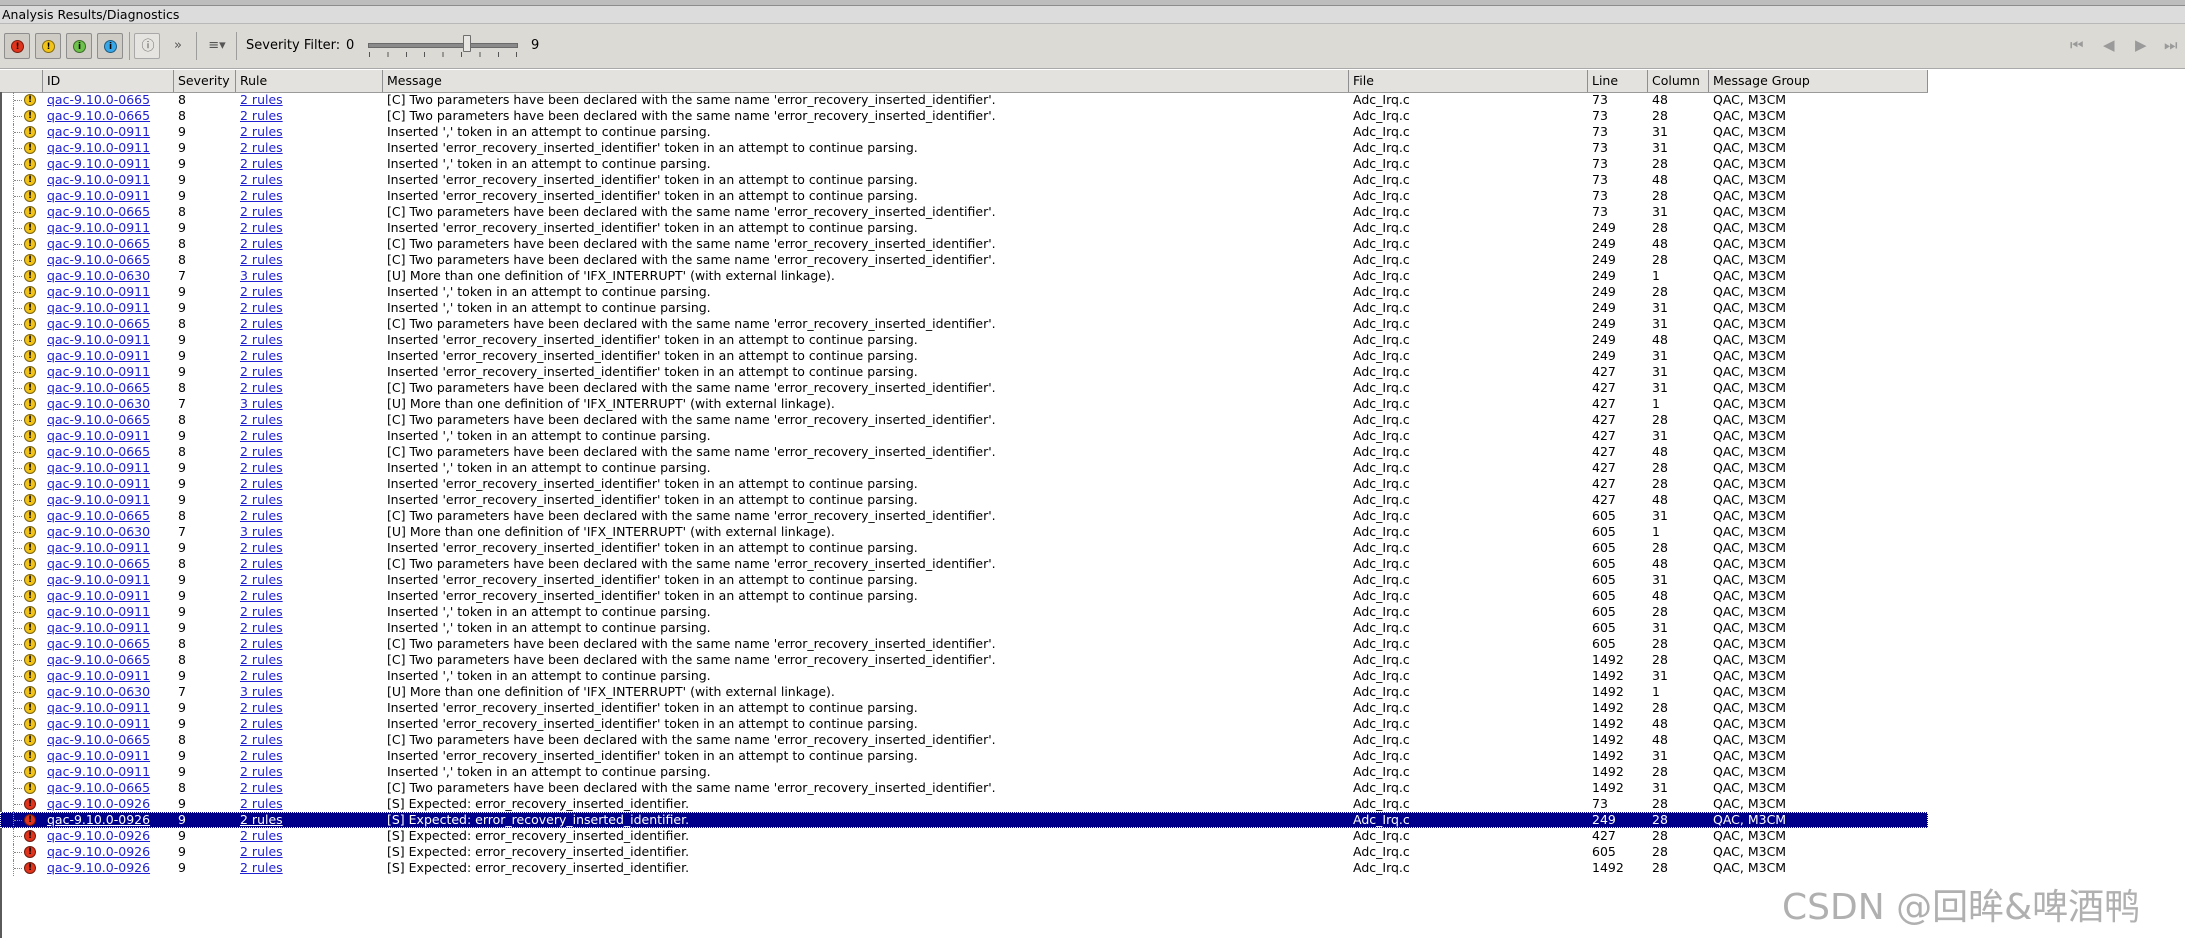 The height and width of the screenshot is (938, 2185). What do you see at coordinates (178, 46) in the screenshot?
I see `more-options-icon: »` at bounding box center [178, 46].